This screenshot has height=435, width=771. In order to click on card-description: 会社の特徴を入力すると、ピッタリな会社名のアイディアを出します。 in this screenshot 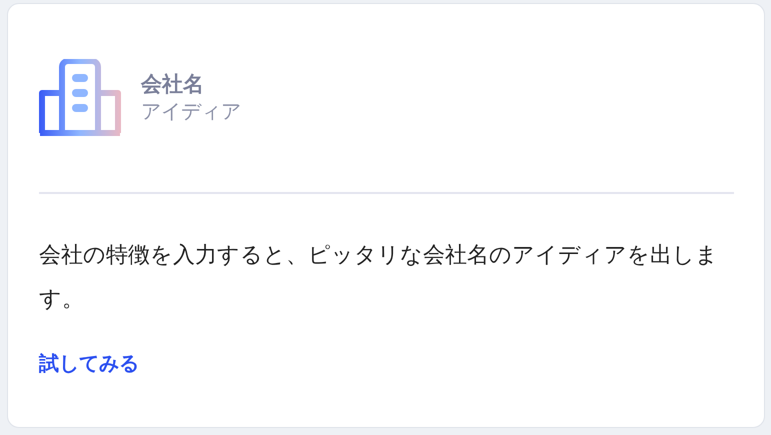, I will do `click(379, 278)`.